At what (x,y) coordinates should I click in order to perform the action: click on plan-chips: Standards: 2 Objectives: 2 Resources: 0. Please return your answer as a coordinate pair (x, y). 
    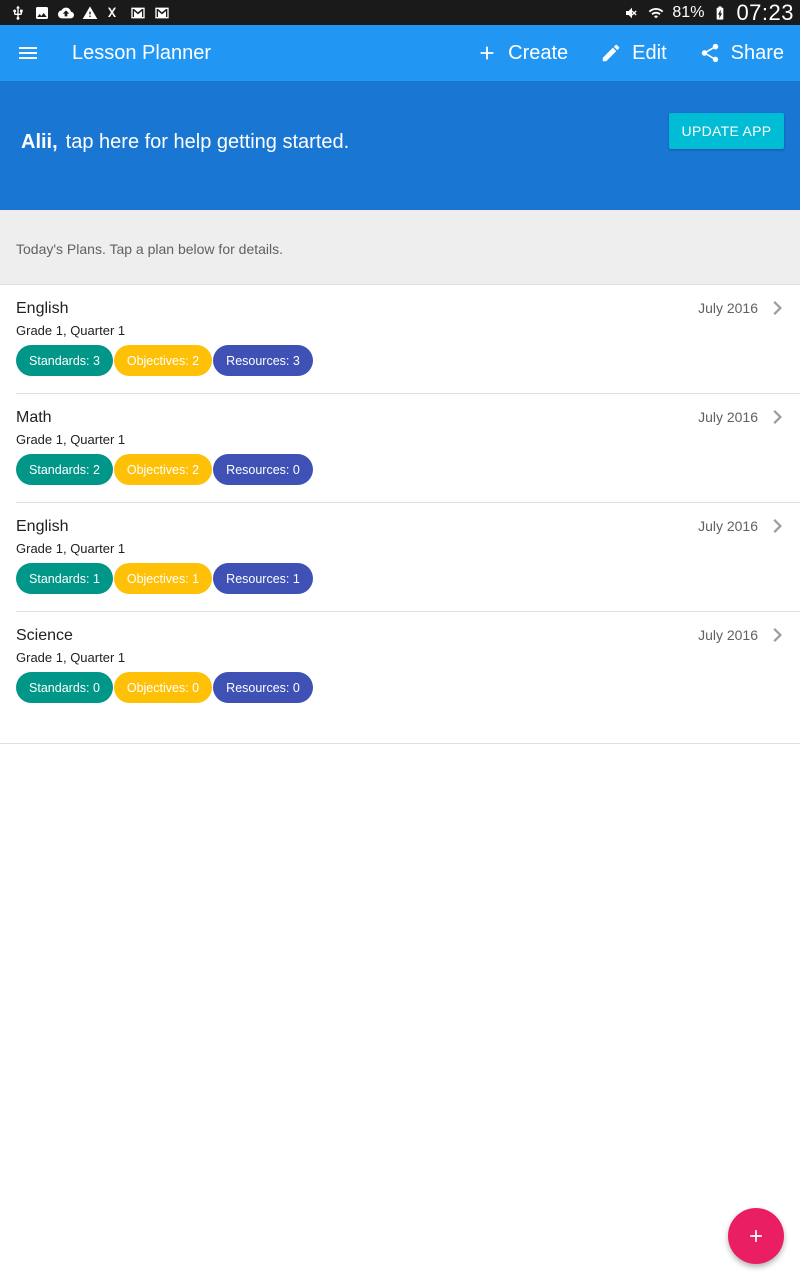
    Looking at the image, I should click on (164, 469).